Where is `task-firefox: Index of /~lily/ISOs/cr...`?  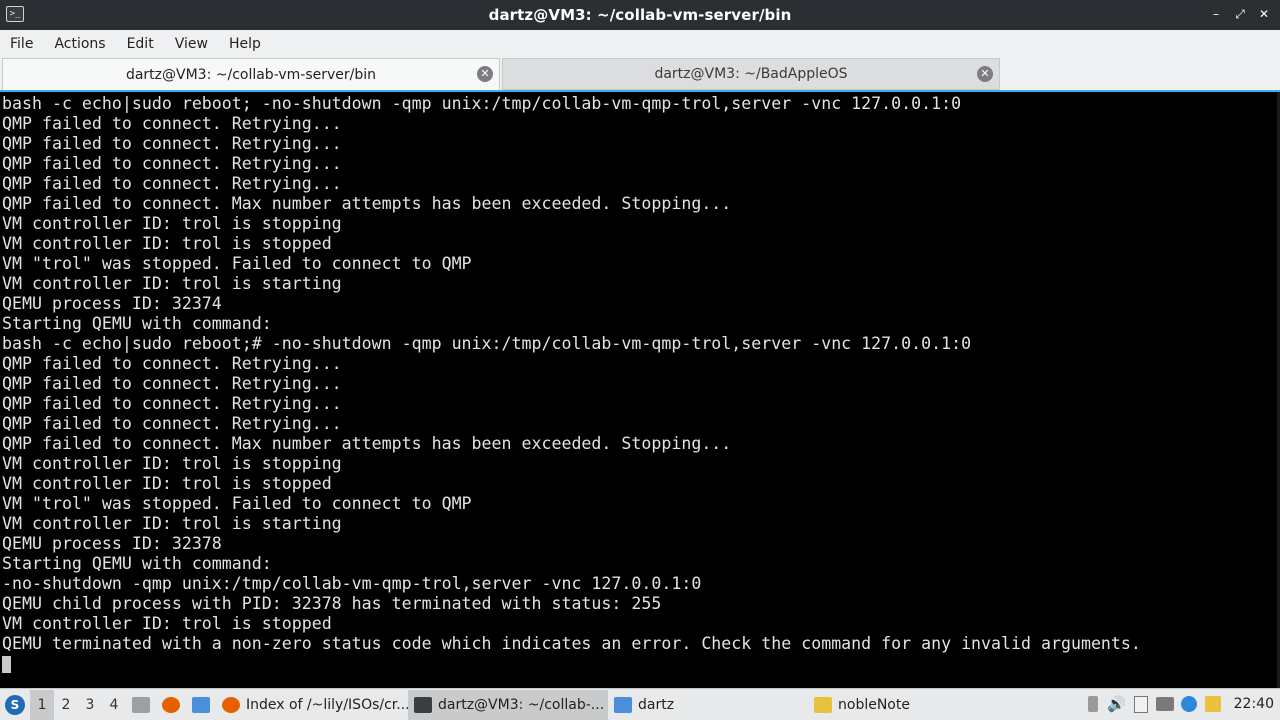
task-firefox: Index of /~lily/ISOs/cr... is located at coordinates (312, 705).